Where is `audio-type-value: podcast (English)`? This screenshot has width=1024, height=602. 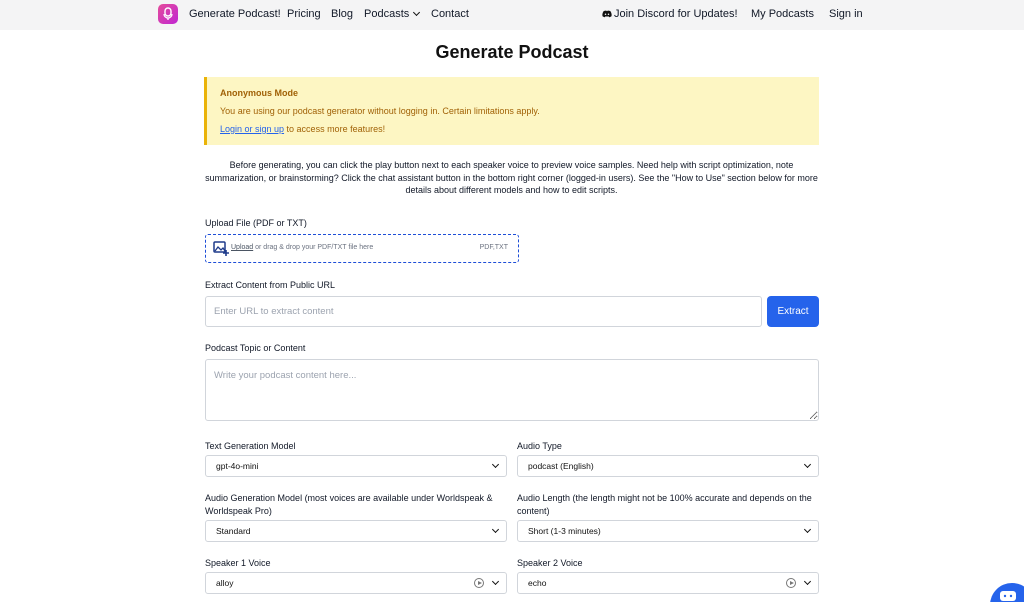 audio-type-value: podcast (English) is located at coordinates (561, 466).